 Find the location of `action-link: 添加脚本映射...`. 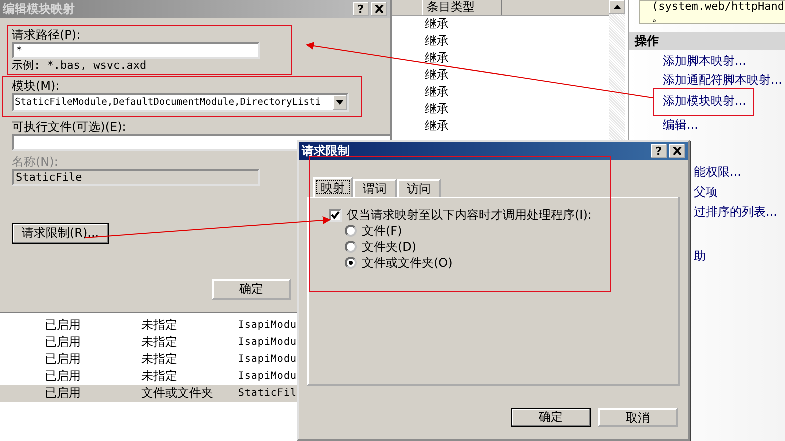

action-link: 添加脚本映射... is located at coordinates (724, 61).